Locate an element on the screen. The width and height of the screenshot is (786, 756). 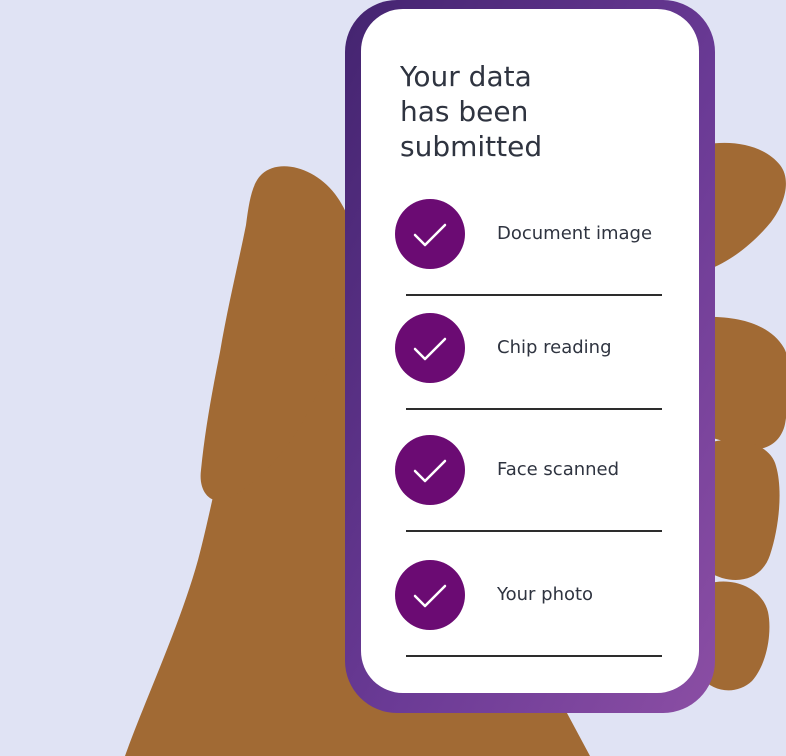
list-item: Document image is located at coordinates (530, 244).